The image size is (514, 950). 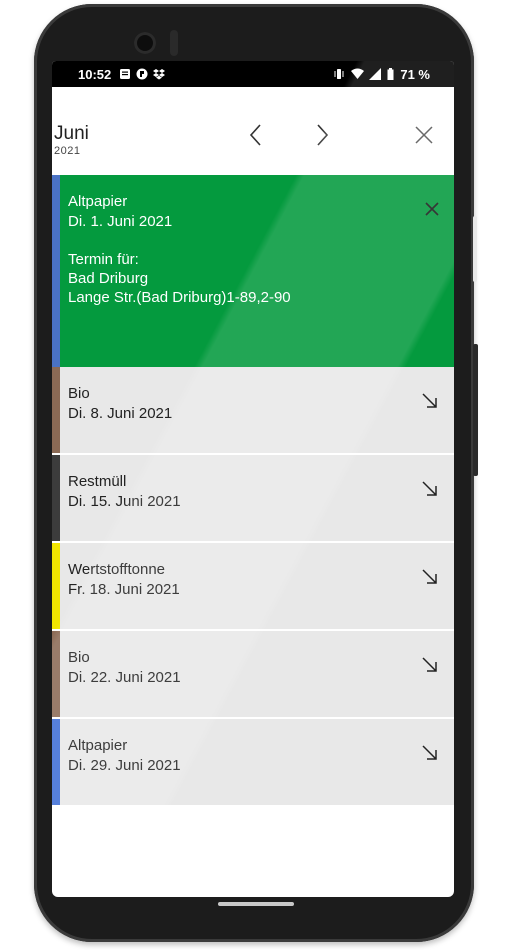 I want to click on chevron-right-icon, so click(x=323, y=135).